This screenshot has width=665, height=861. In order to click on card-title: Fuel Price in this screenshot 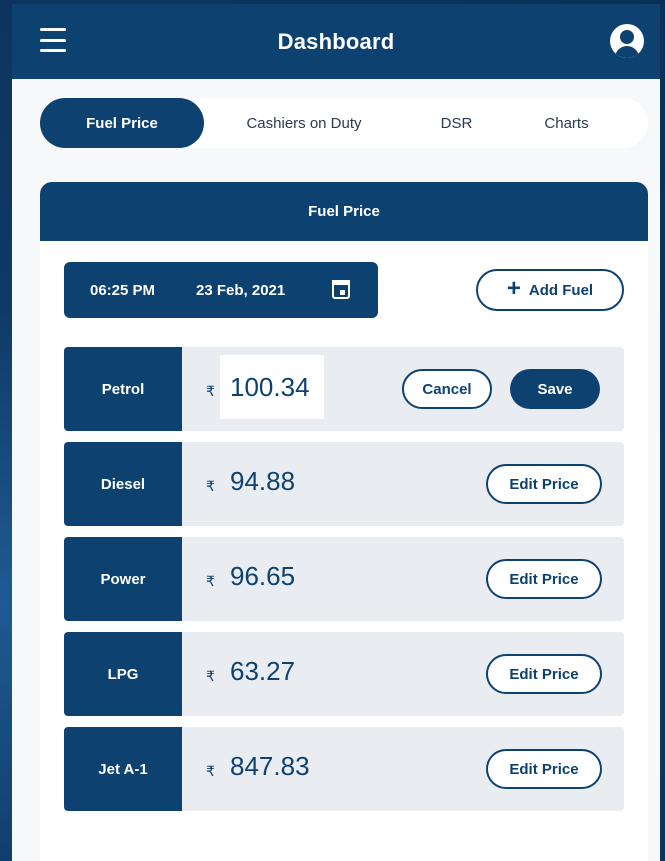, I will do `click(344, 211)`.